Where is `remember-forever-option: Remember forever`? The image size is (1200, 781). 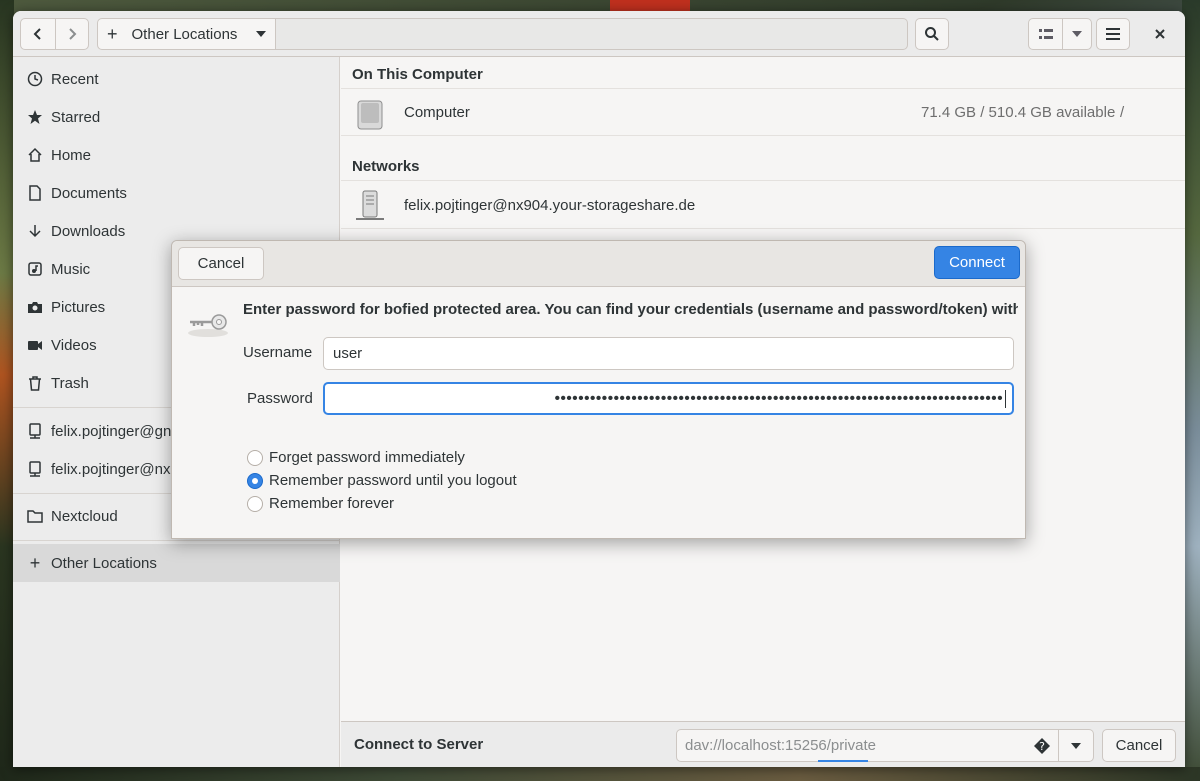 remember-forever-option: Remember forever is located at coordinates (320, 503).